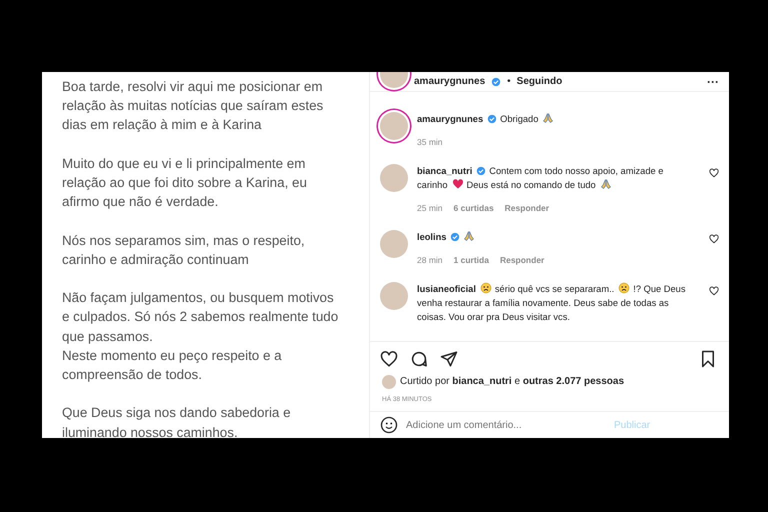 This screenshot has height=512, width=768. Describe the element at coordinates (430, 208) in the screenshot. I see `comment-time: 25 min` at that location.